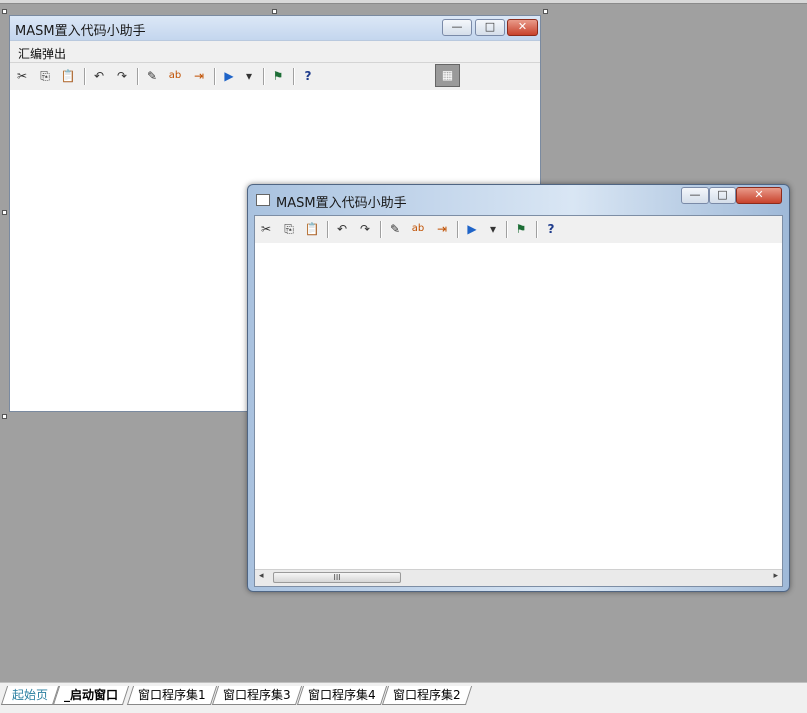  I want to click on tab-startup-window: _启动窗口, so click(91, 695).